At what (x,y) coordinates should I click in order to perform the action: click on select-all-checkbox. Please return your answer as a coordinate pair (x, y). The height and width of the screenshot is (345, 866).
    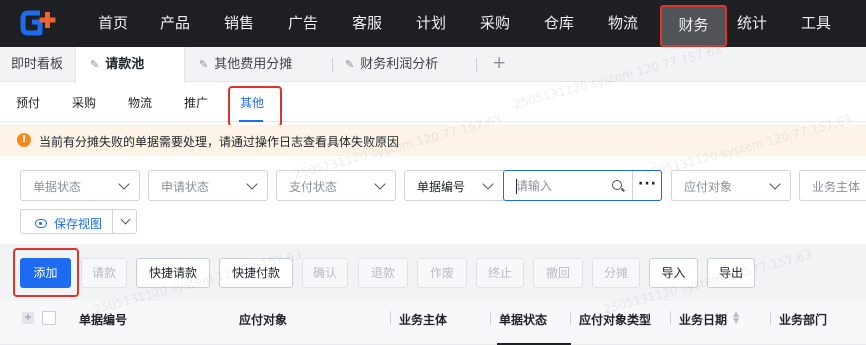
    Looking at the image, I should click on (49, 318).